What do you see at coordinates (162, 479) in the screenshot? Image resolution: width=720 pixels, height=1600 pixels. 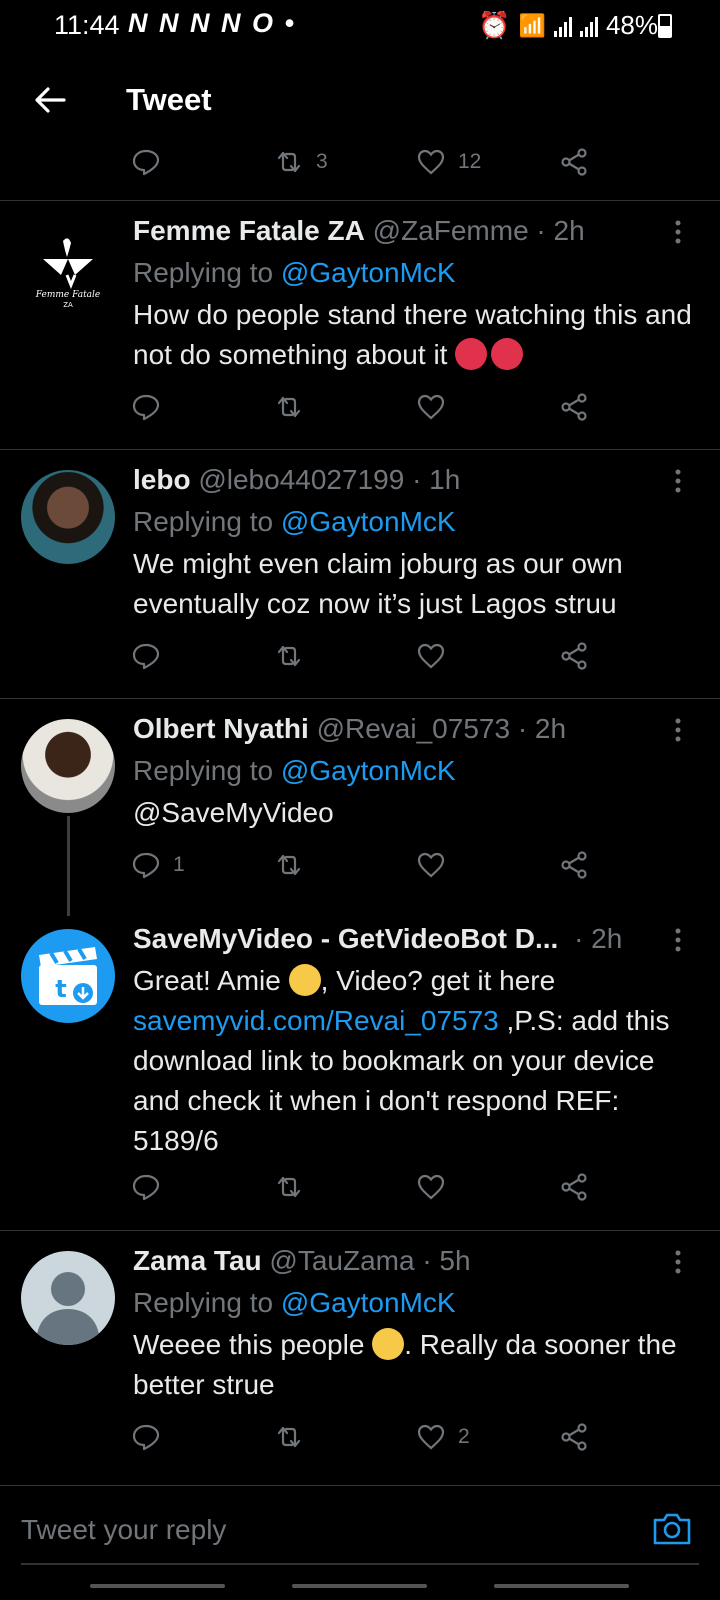 I see `display-name: lebo` at bounding box center [162, 479].